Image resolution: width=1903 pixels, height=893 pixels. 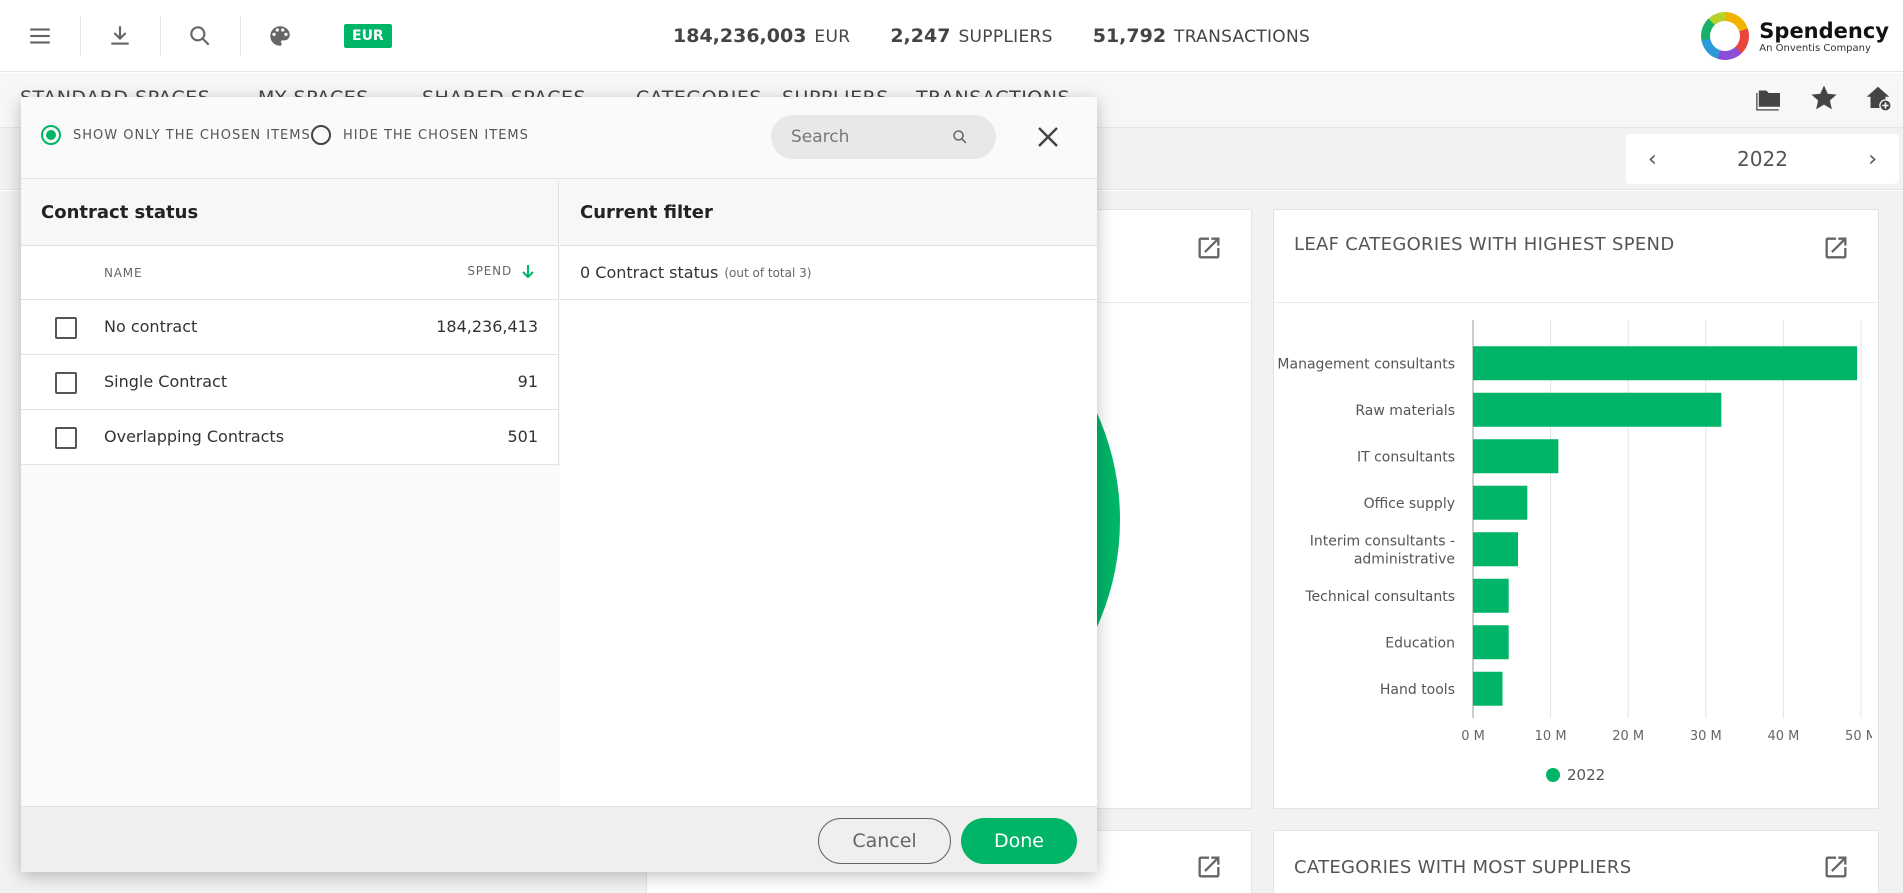 What do you see at coordinates (1019, 841) in the screenshot?
I see `done-button: Done` at bounding box center [1019, 841].